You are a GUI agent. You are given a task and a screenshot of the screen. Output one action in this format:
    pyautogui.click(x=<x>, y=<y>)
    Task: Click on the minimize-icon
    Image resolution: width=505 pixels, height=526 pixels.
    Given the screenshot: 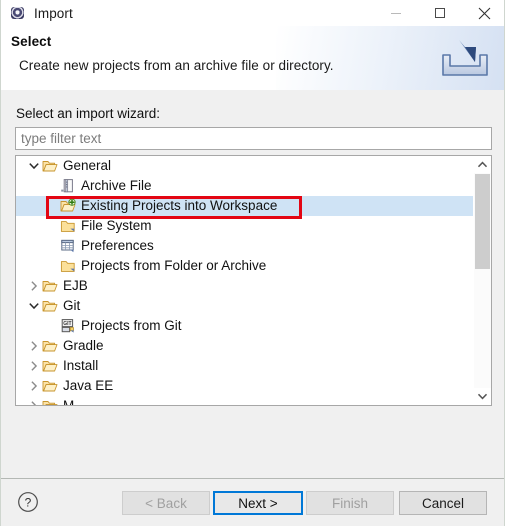 What is the action you would take?
    pyautogui.click(x=396, y=13)
    